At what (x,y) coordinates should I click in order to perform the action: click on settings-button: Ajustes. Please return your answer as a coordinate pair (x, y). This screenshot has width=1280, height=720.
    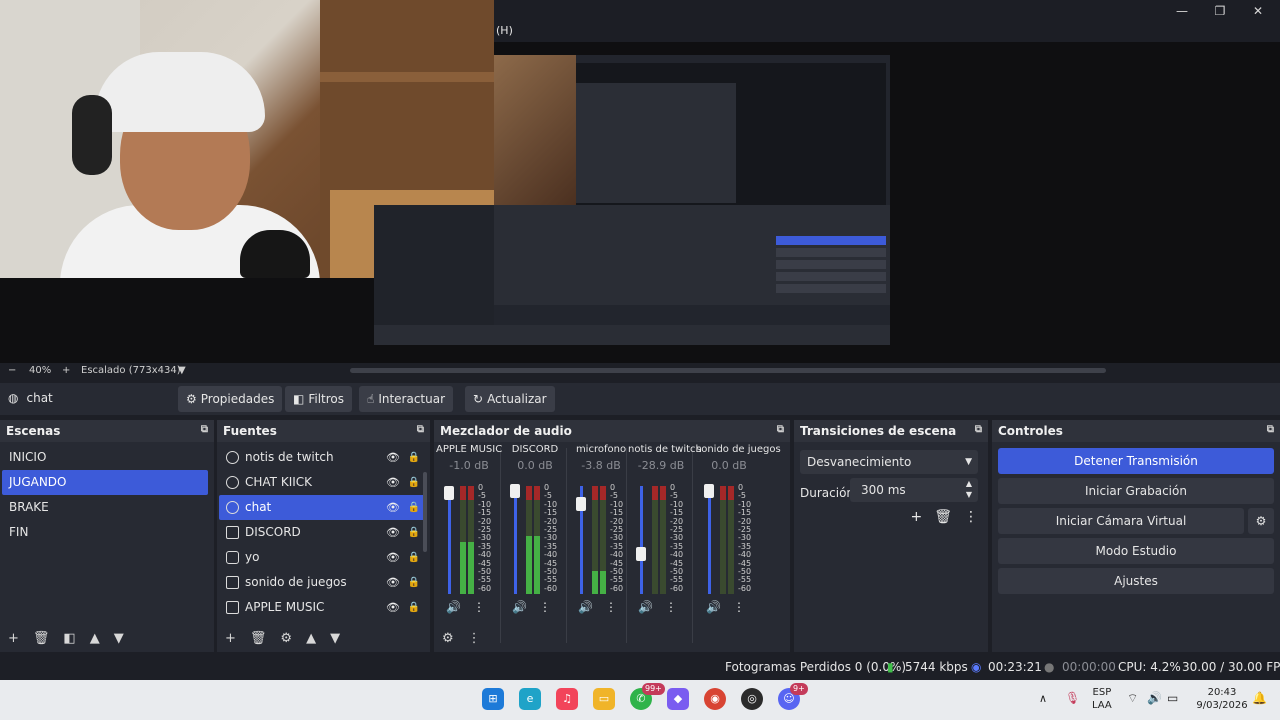
    Looking at the image, I should click on (1136, 581).